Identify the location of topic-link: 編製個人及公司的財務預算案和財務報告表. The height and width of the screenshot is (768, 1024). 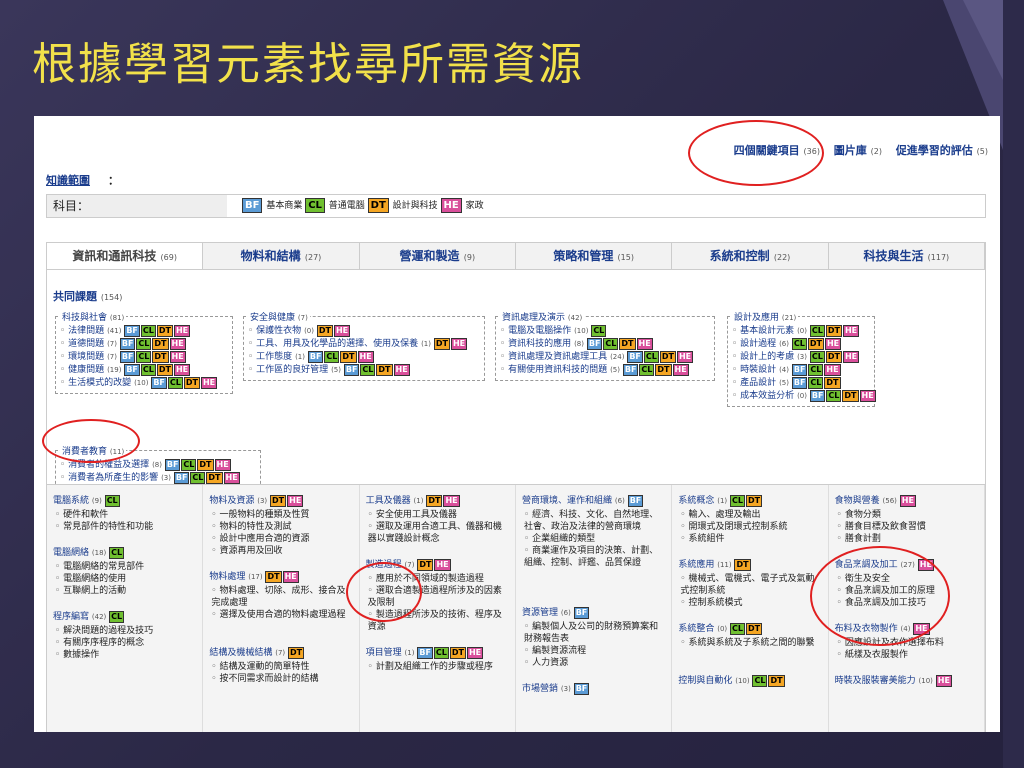
(594, 633).